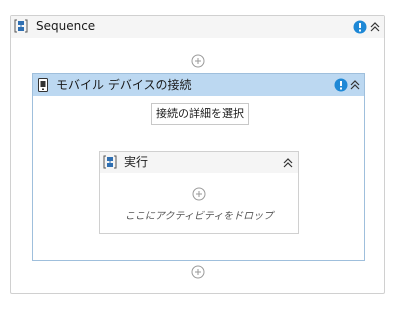 This screenshot has width=403, height=309. Describe the element at coordinates (199, 216) in the screenshot. I see `drop-activity-hint: ここにアクティビティをドロップ` at that location.